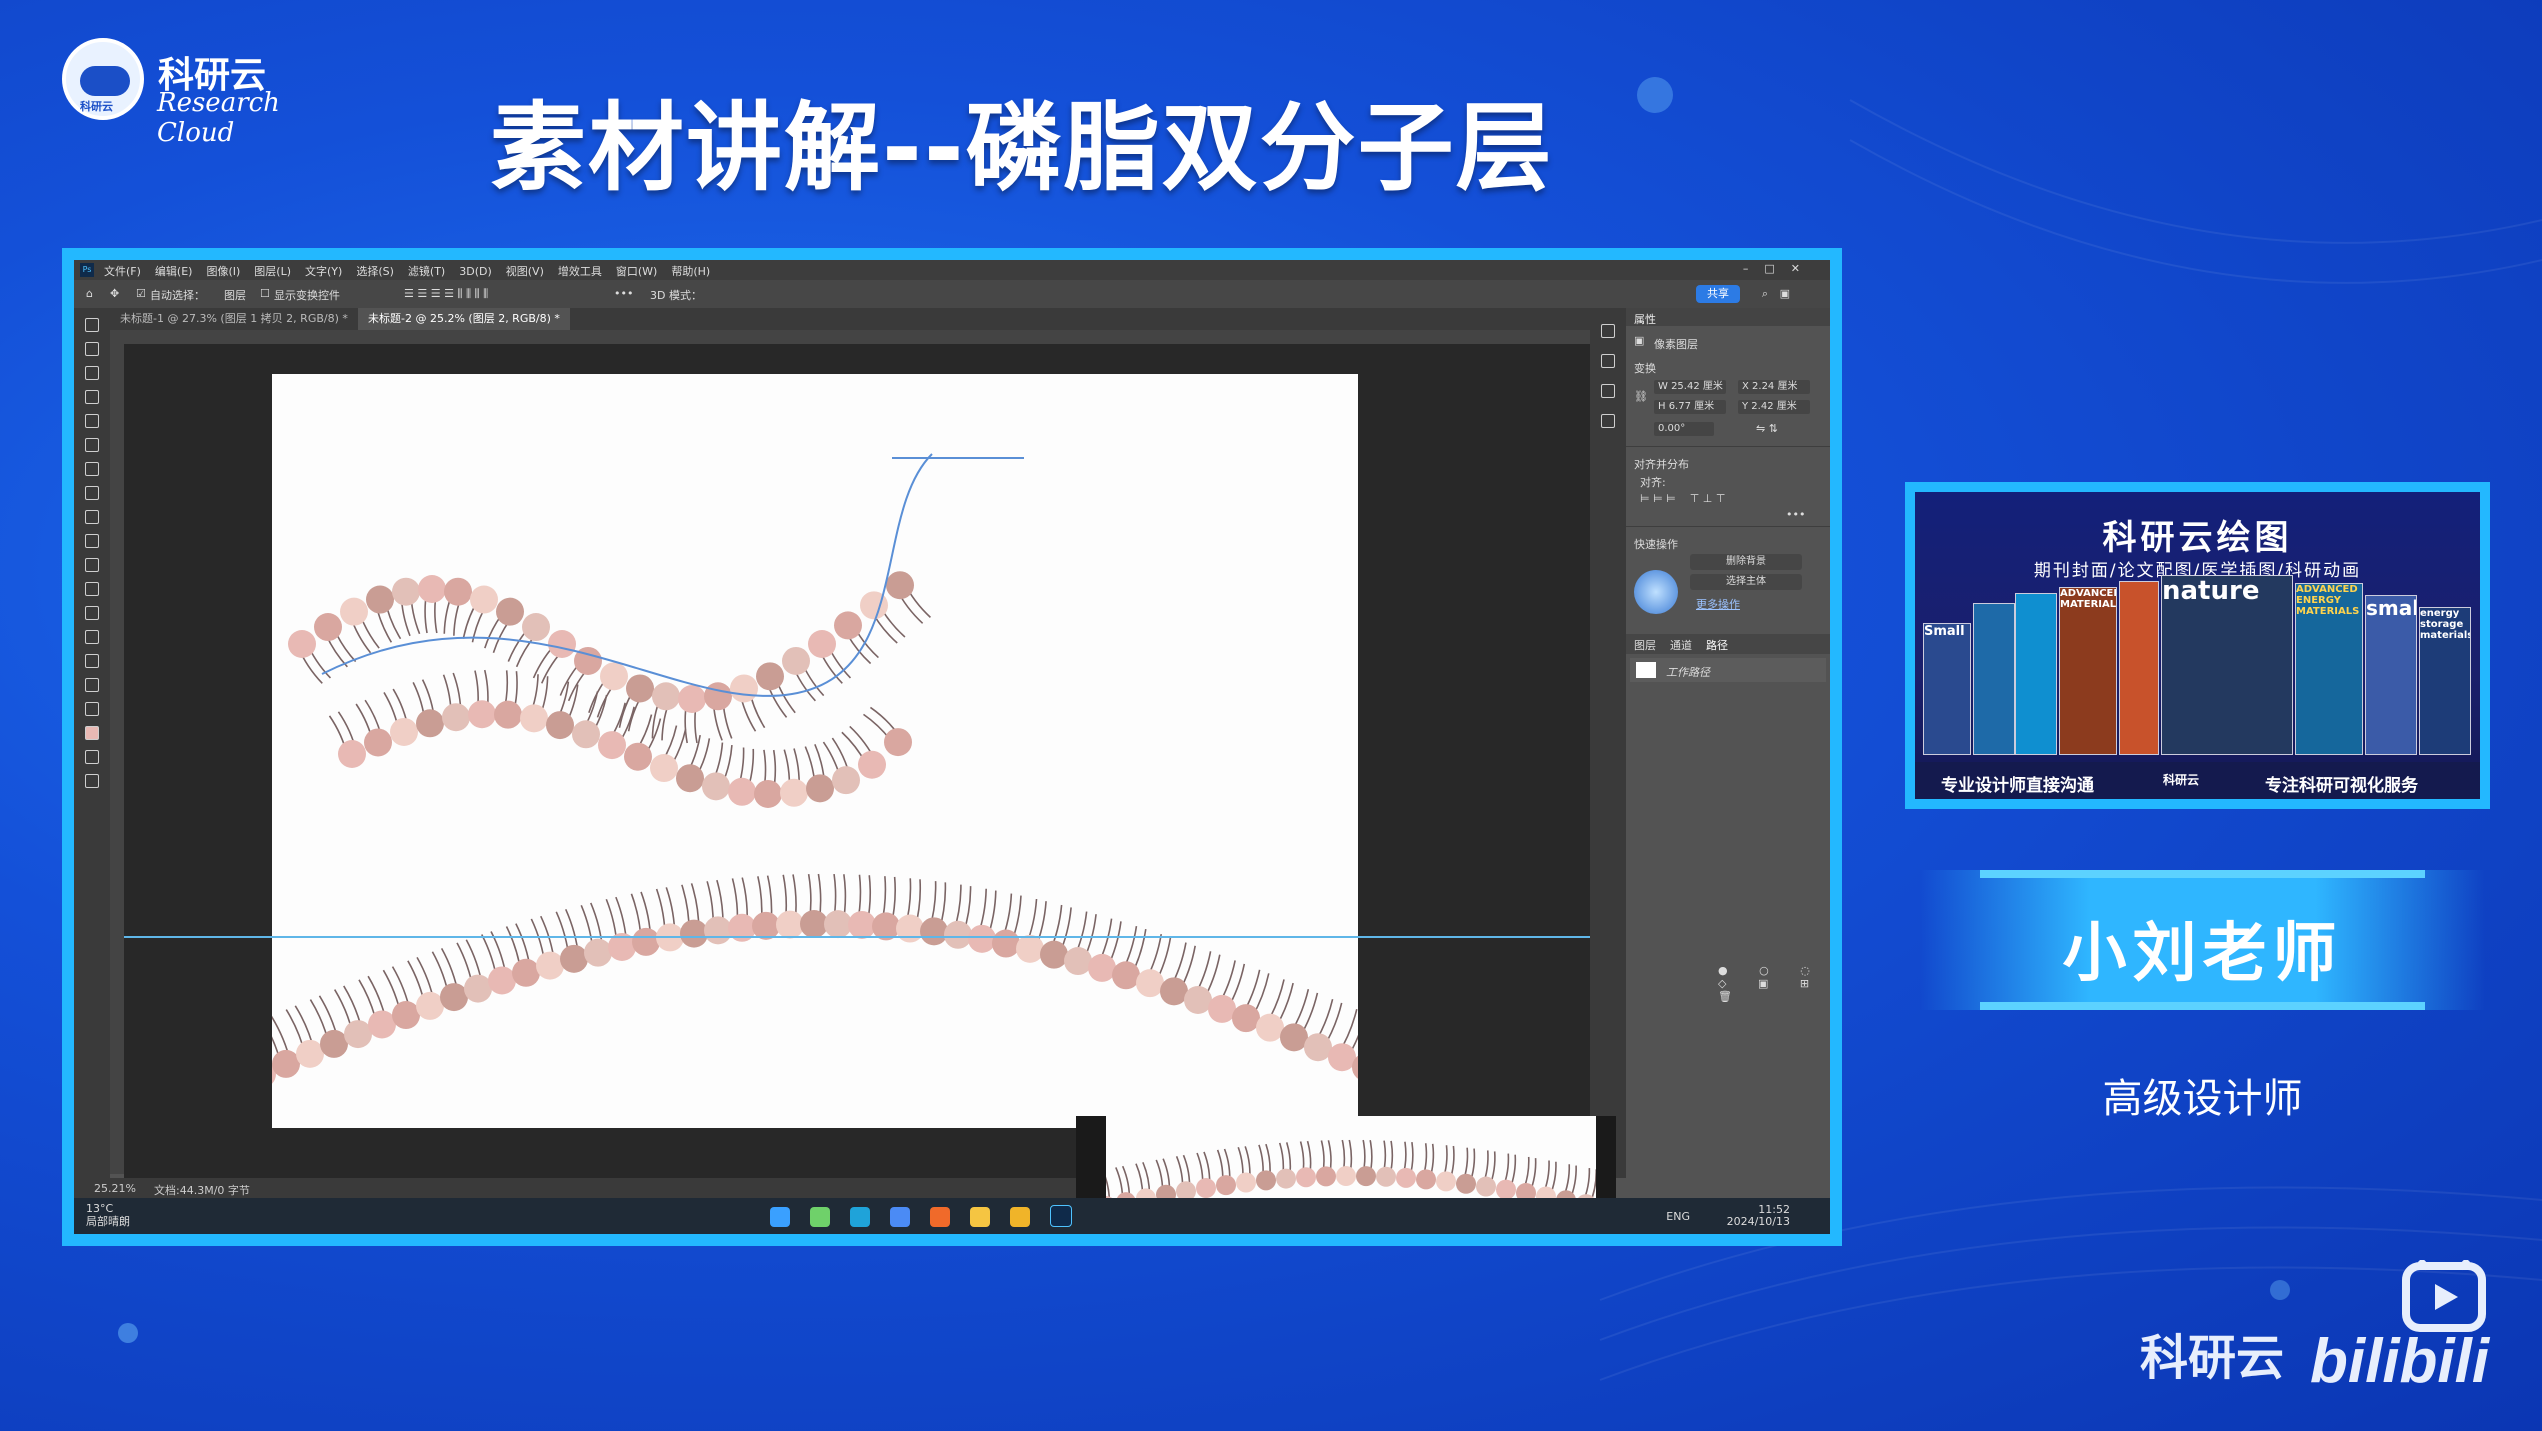 The height and width of the screenshot is (1431, 2542). What do you see at coordinates (1779, 268) in the screenshot?
I see `window-controls: –□✕` at bounding box center [1779, 268].